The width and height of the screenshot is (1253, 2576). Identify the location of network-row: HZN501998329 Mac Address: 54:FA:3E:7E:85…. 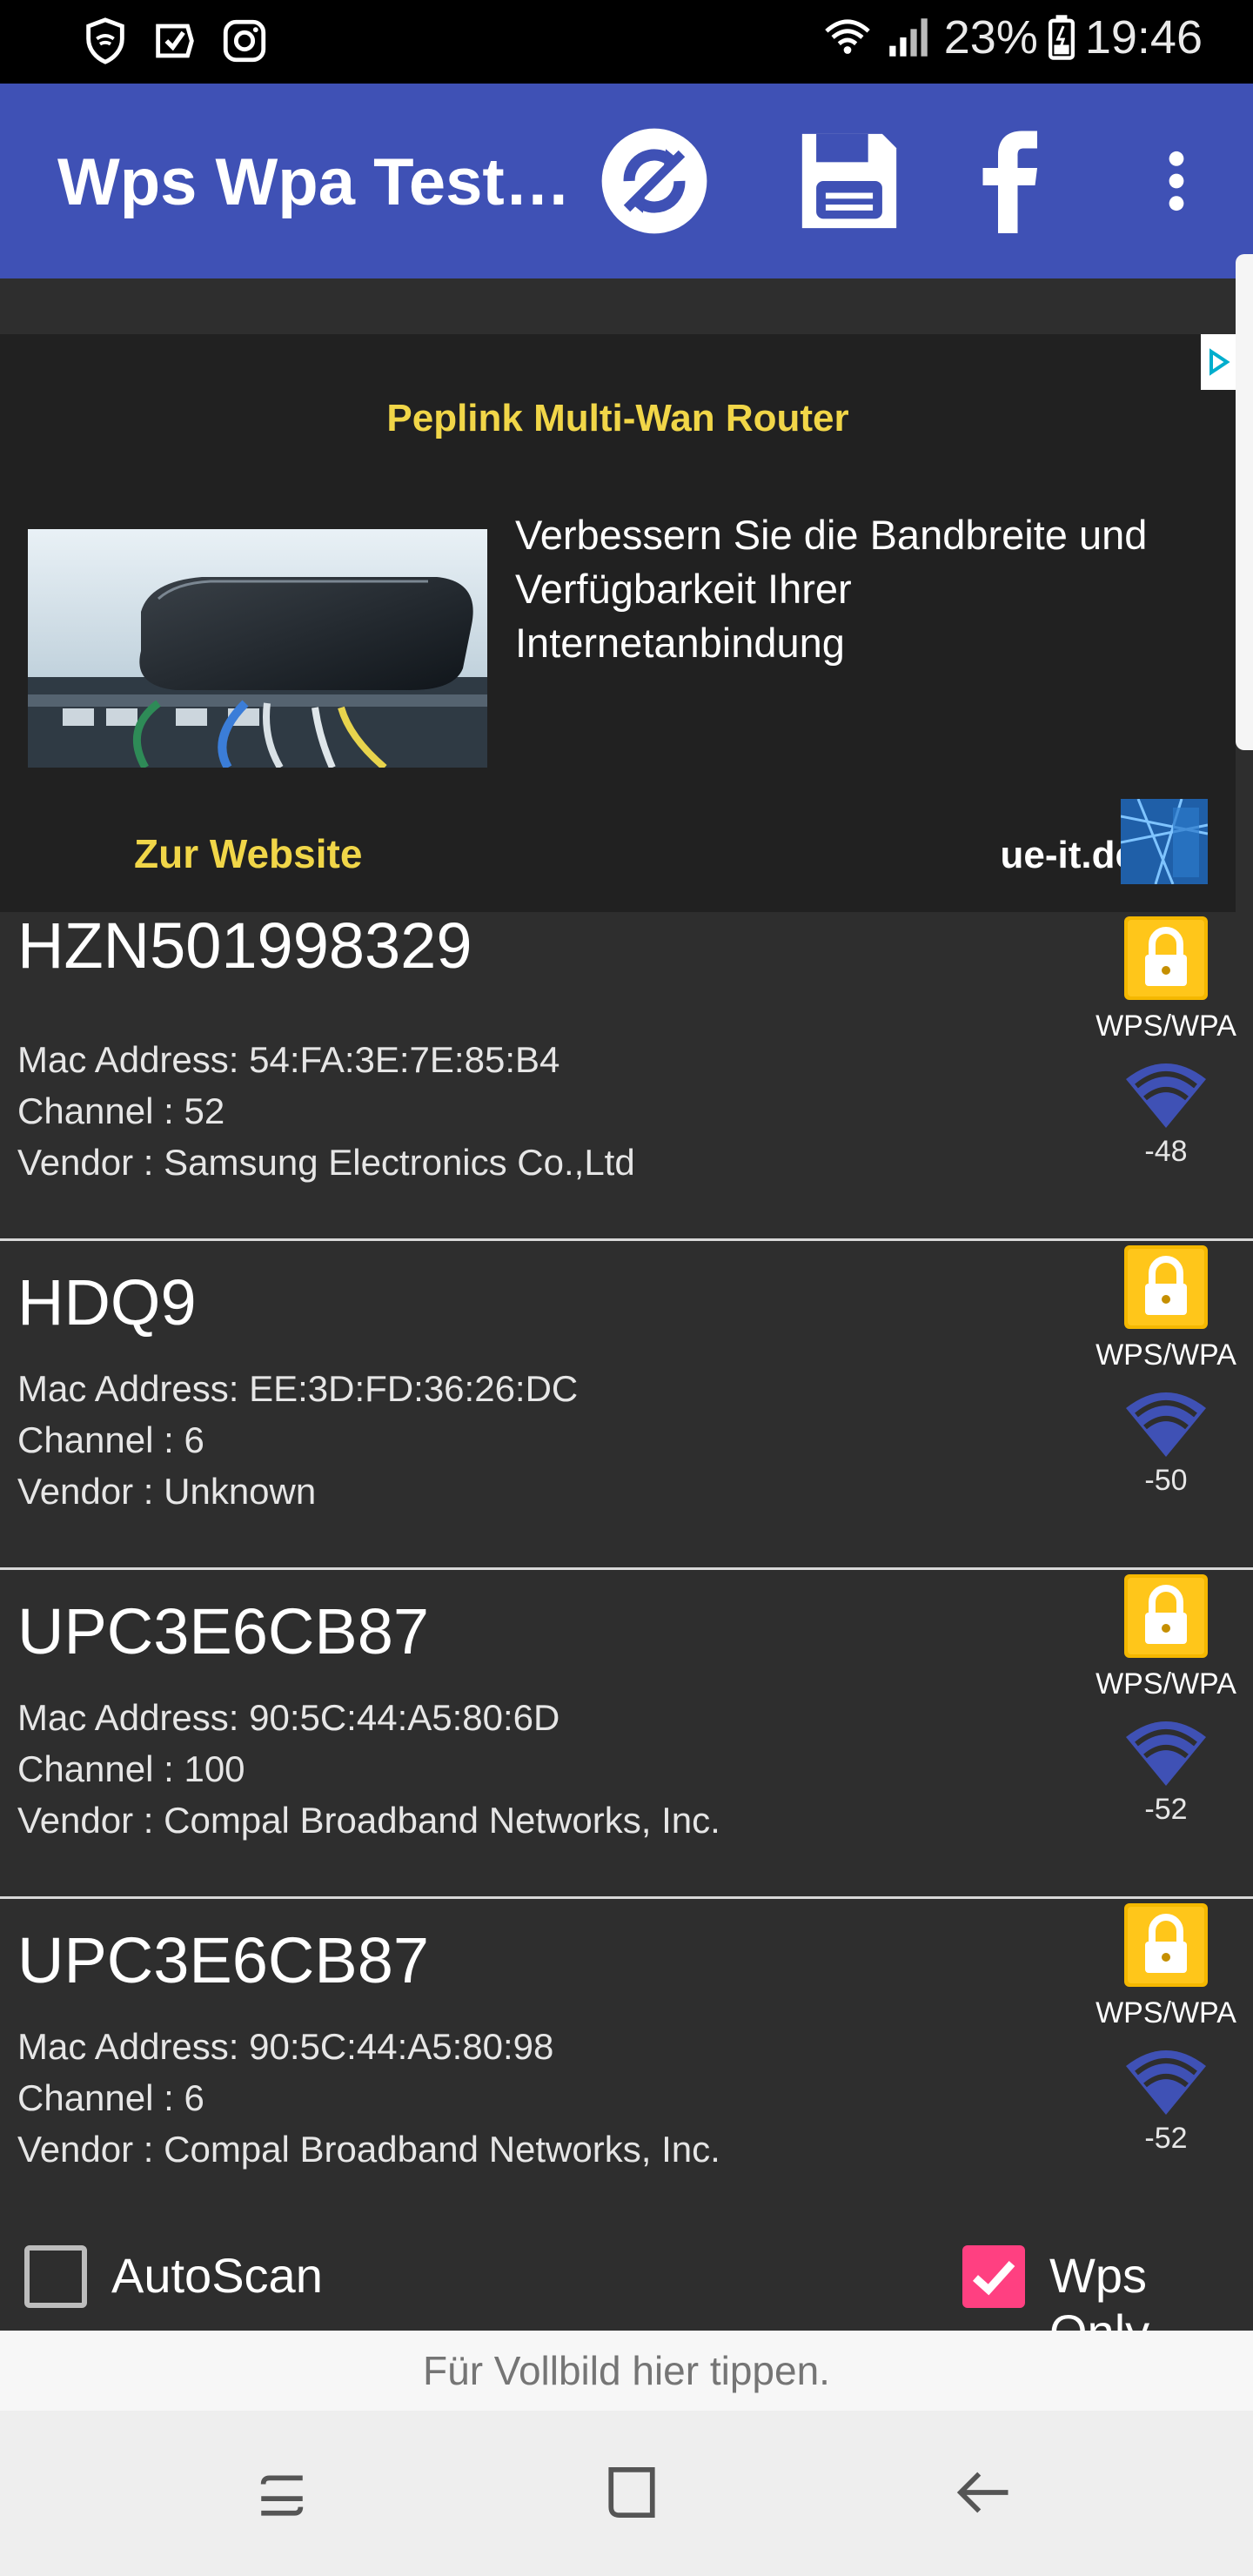
(626, 1075).